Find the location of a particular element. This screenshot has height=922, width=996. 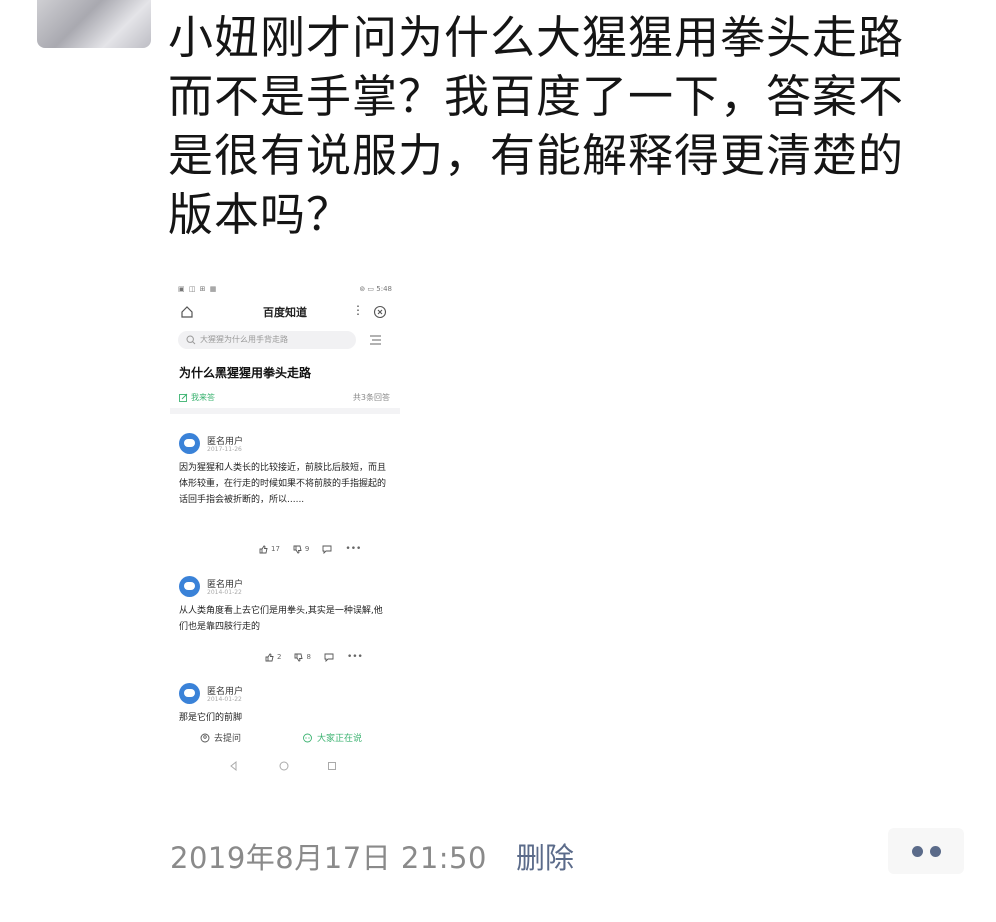

answer-actions: 17 9 ••• is located at coordinates (316, 549).